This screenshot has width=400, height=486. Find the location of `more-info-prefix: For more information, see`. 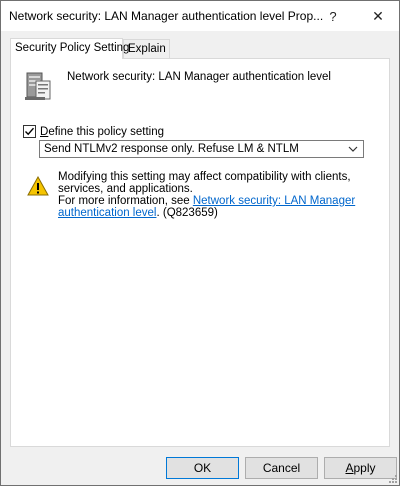

more-info-prefix: For more information, see is located at coordinates (125, 201).